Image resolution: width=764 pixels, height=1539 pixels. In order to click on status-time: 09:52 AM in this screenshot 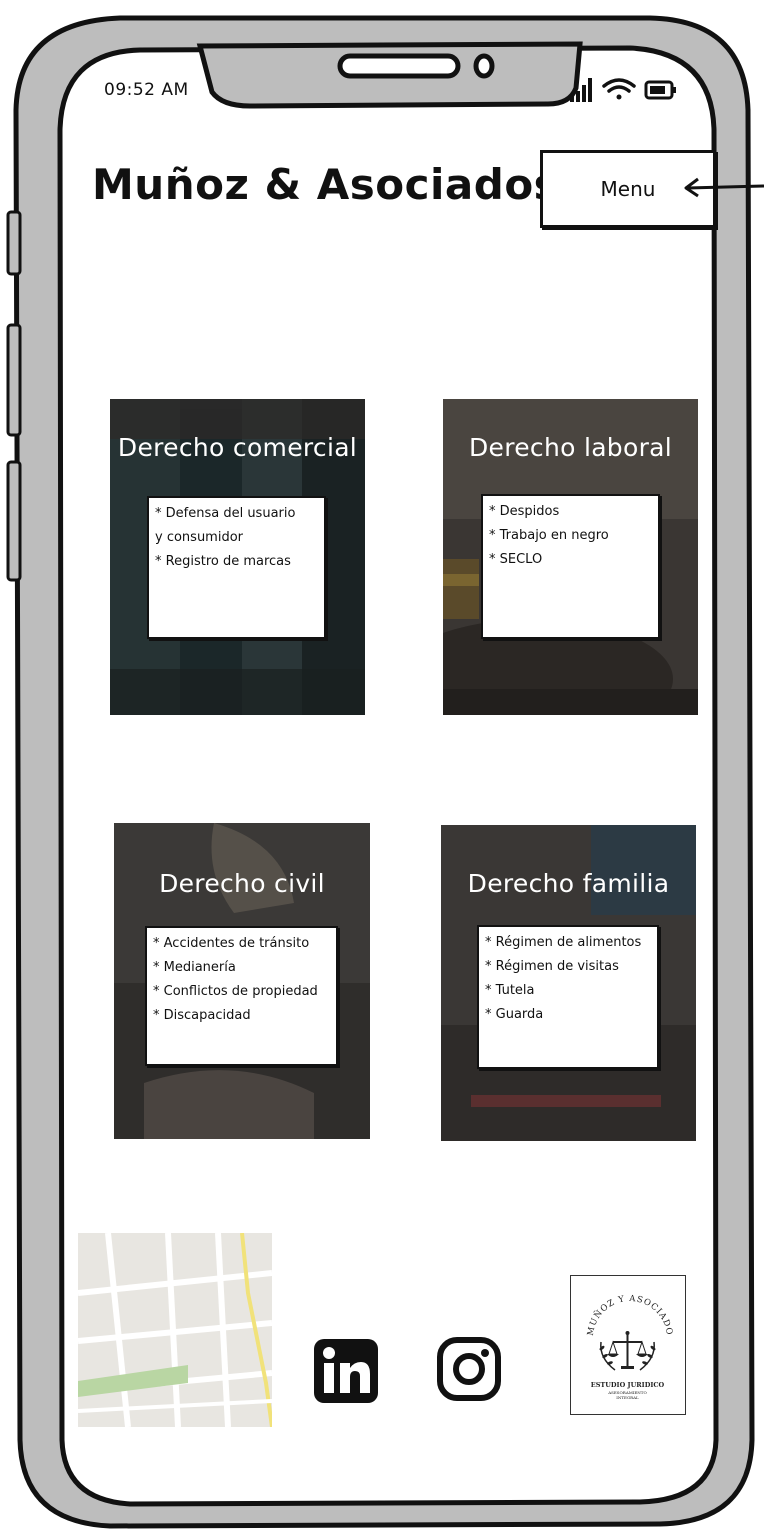, I will do `click(146, 90)`.